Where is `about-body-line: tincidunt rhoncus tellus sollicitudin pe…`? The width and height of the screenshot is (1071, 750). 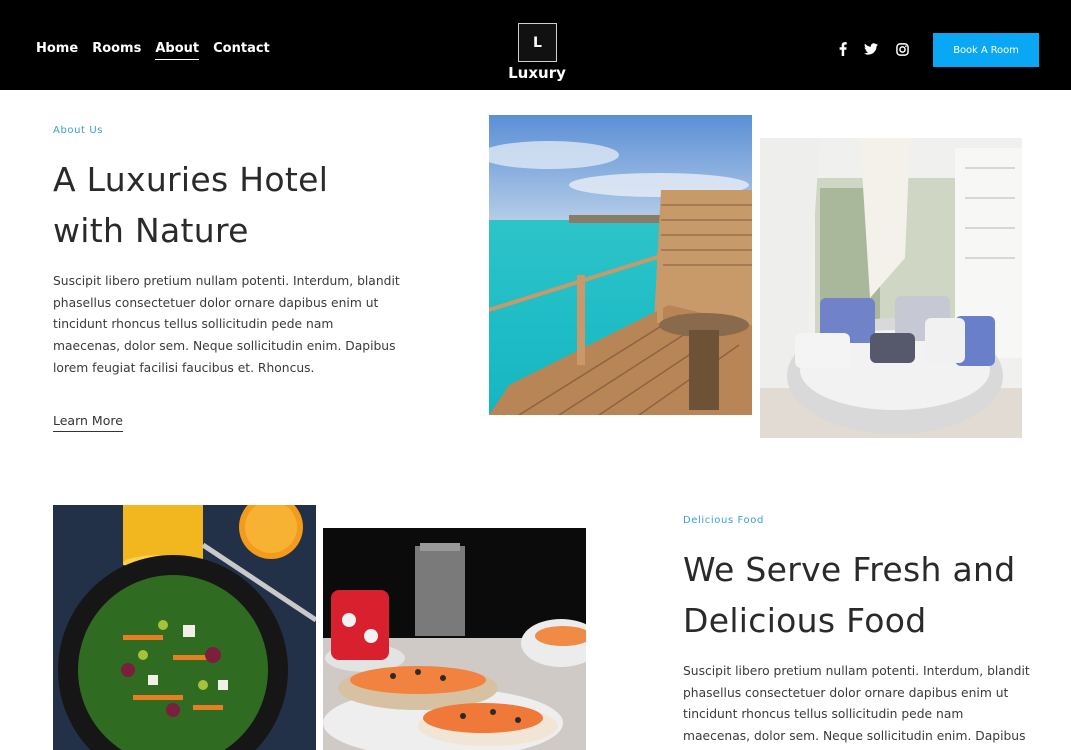 about-body-line: tincidunt rhoncus tellus sollicitudin pe… is located at coordinates (193, 324).